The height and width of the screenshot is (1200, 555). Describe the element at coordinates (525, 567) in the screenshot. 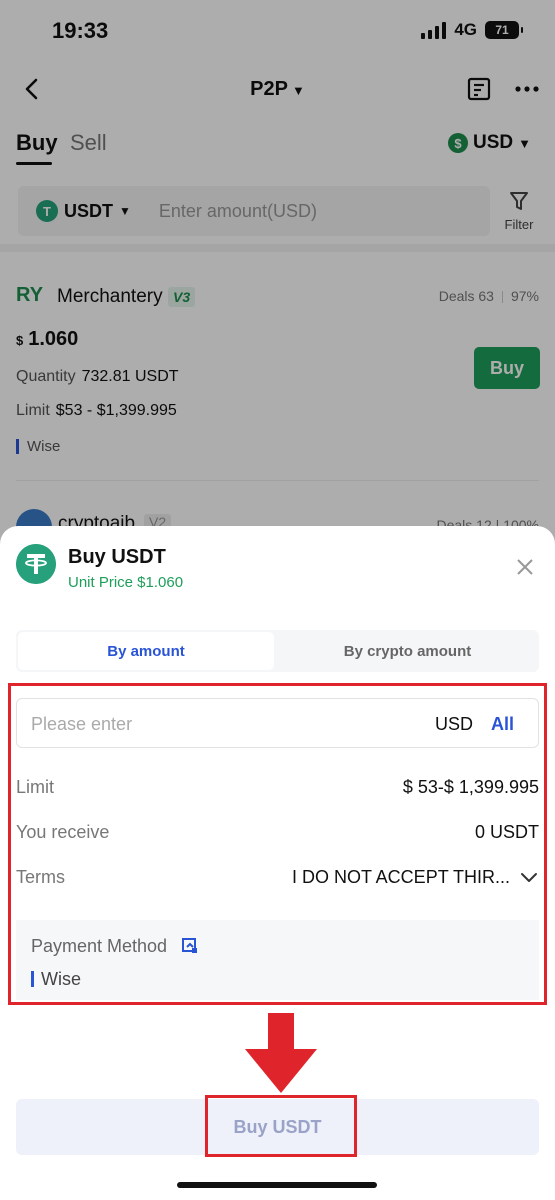

I see `close-icon` at that location.